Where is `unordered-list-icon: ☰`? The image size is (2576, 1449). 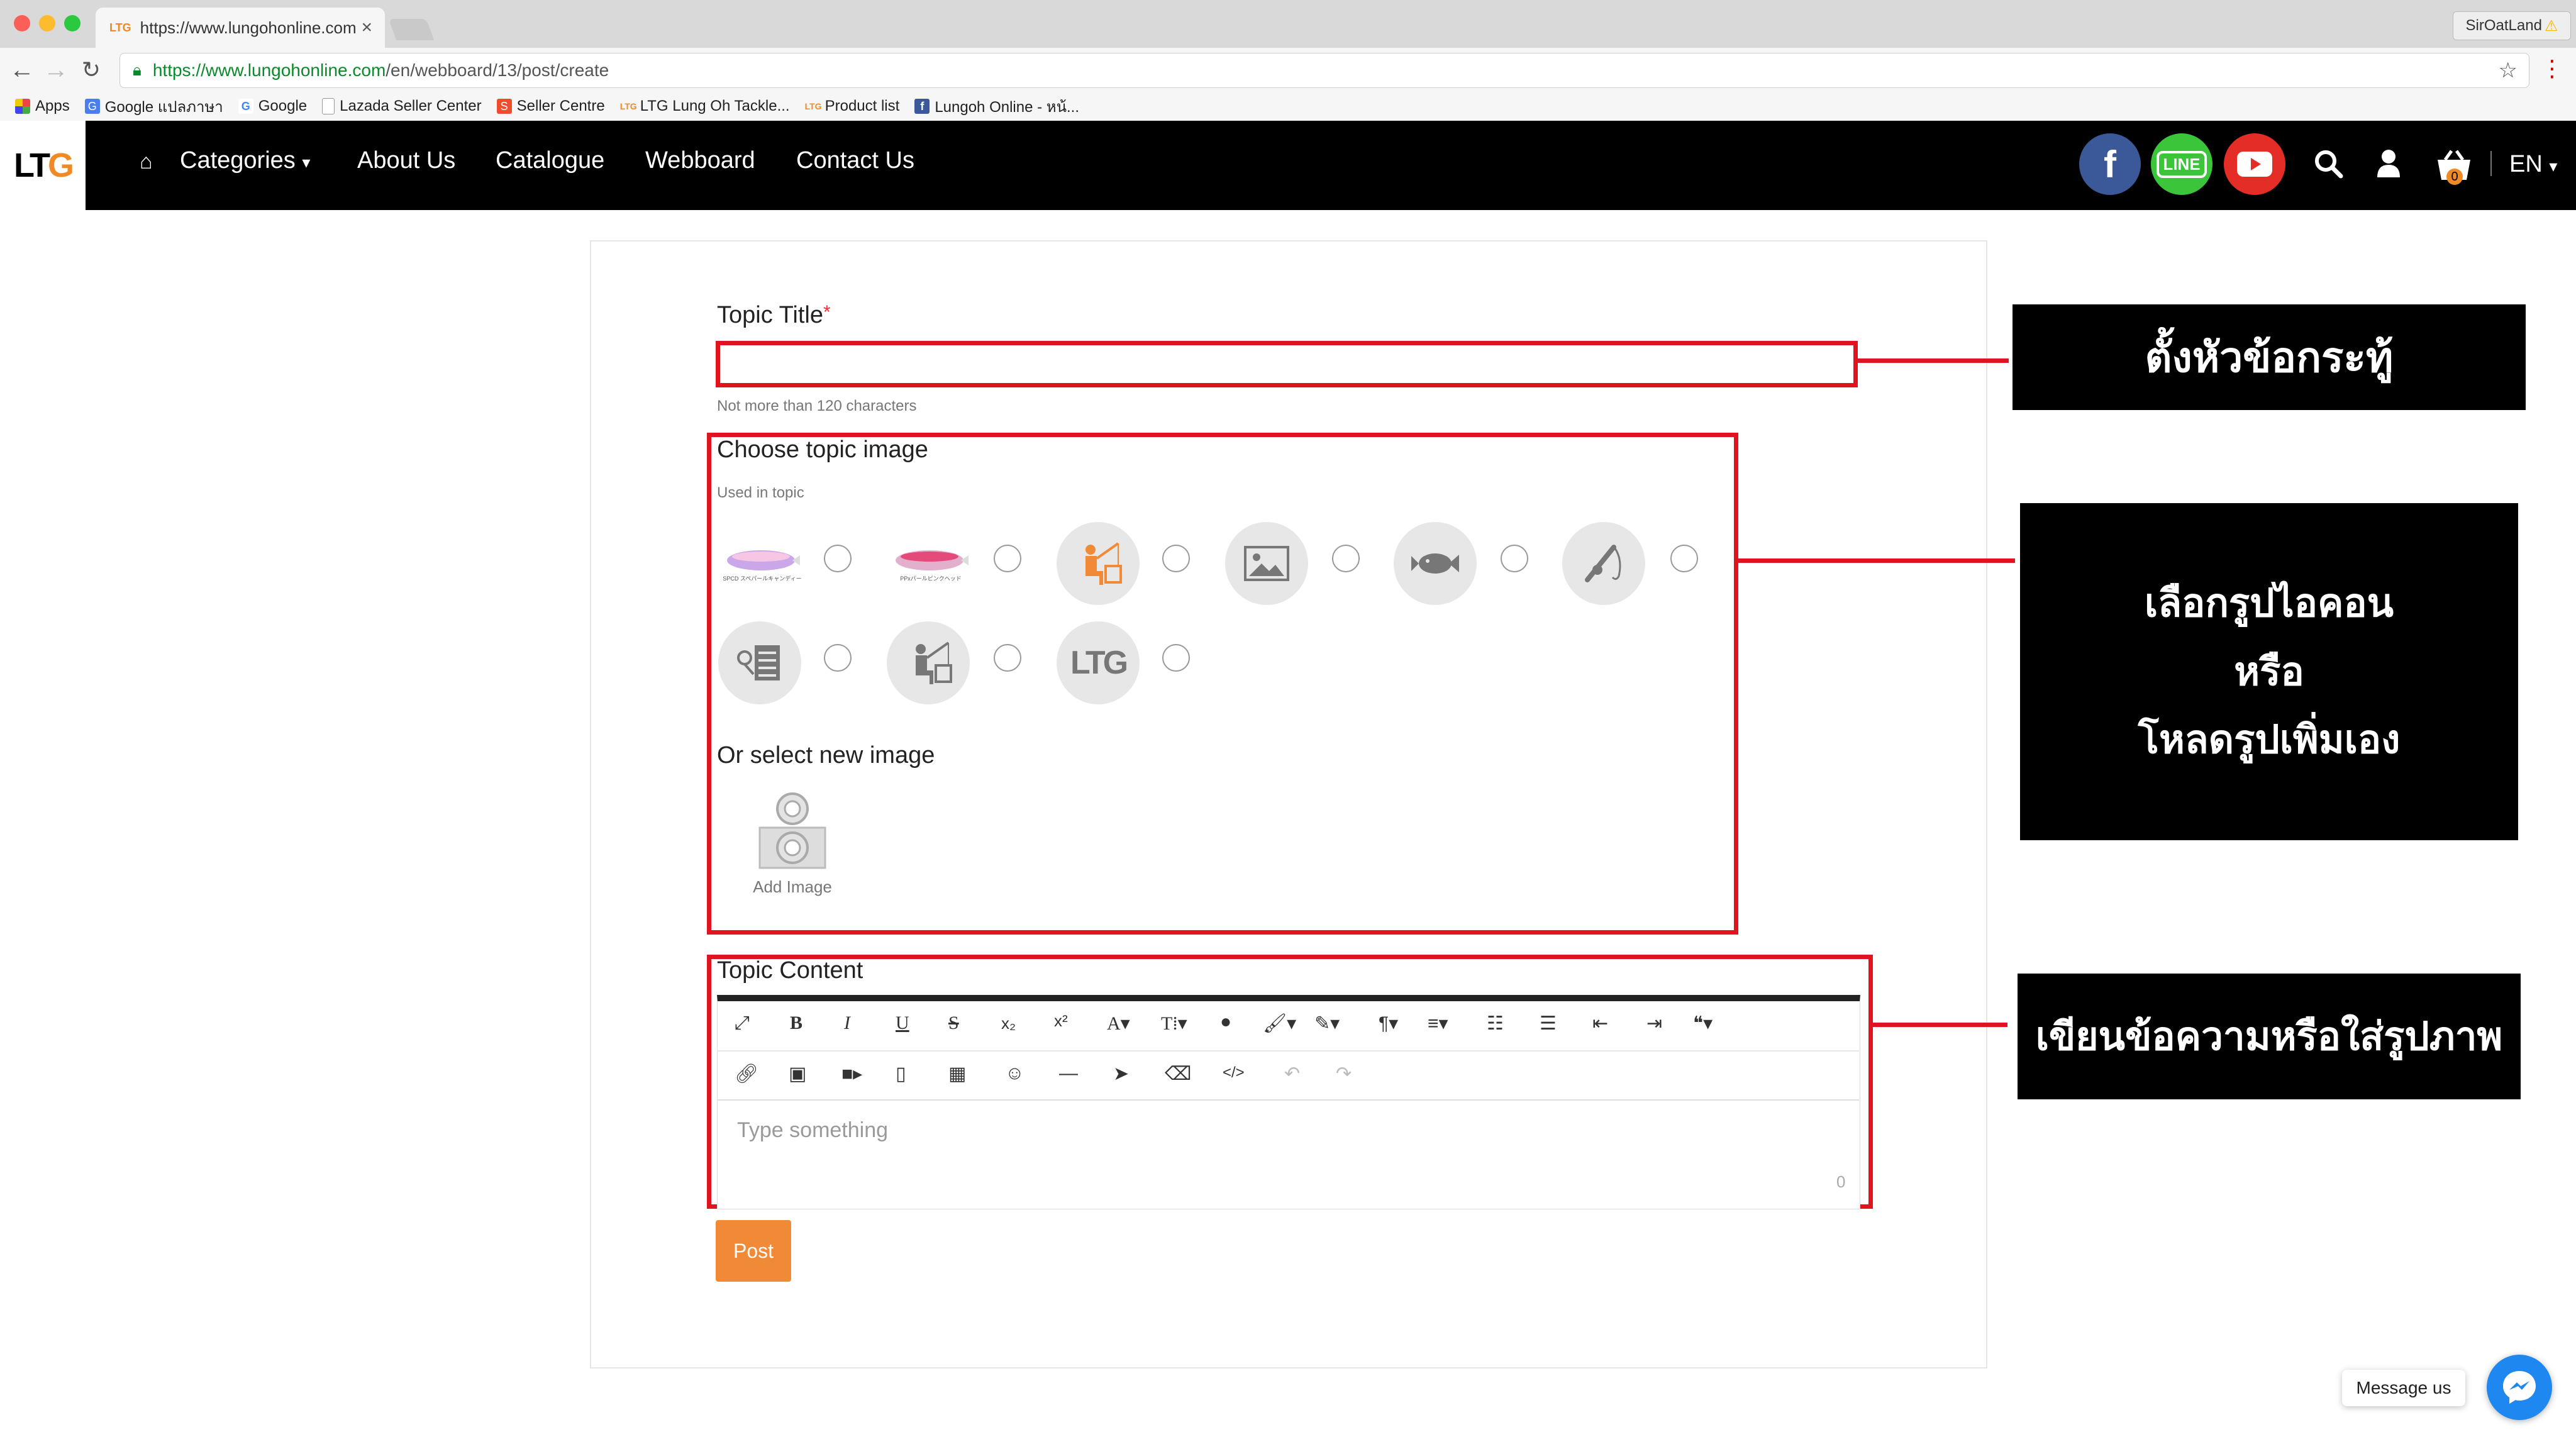
unordered-list-icon: ☰ is located at coordinates (1548, 1024).